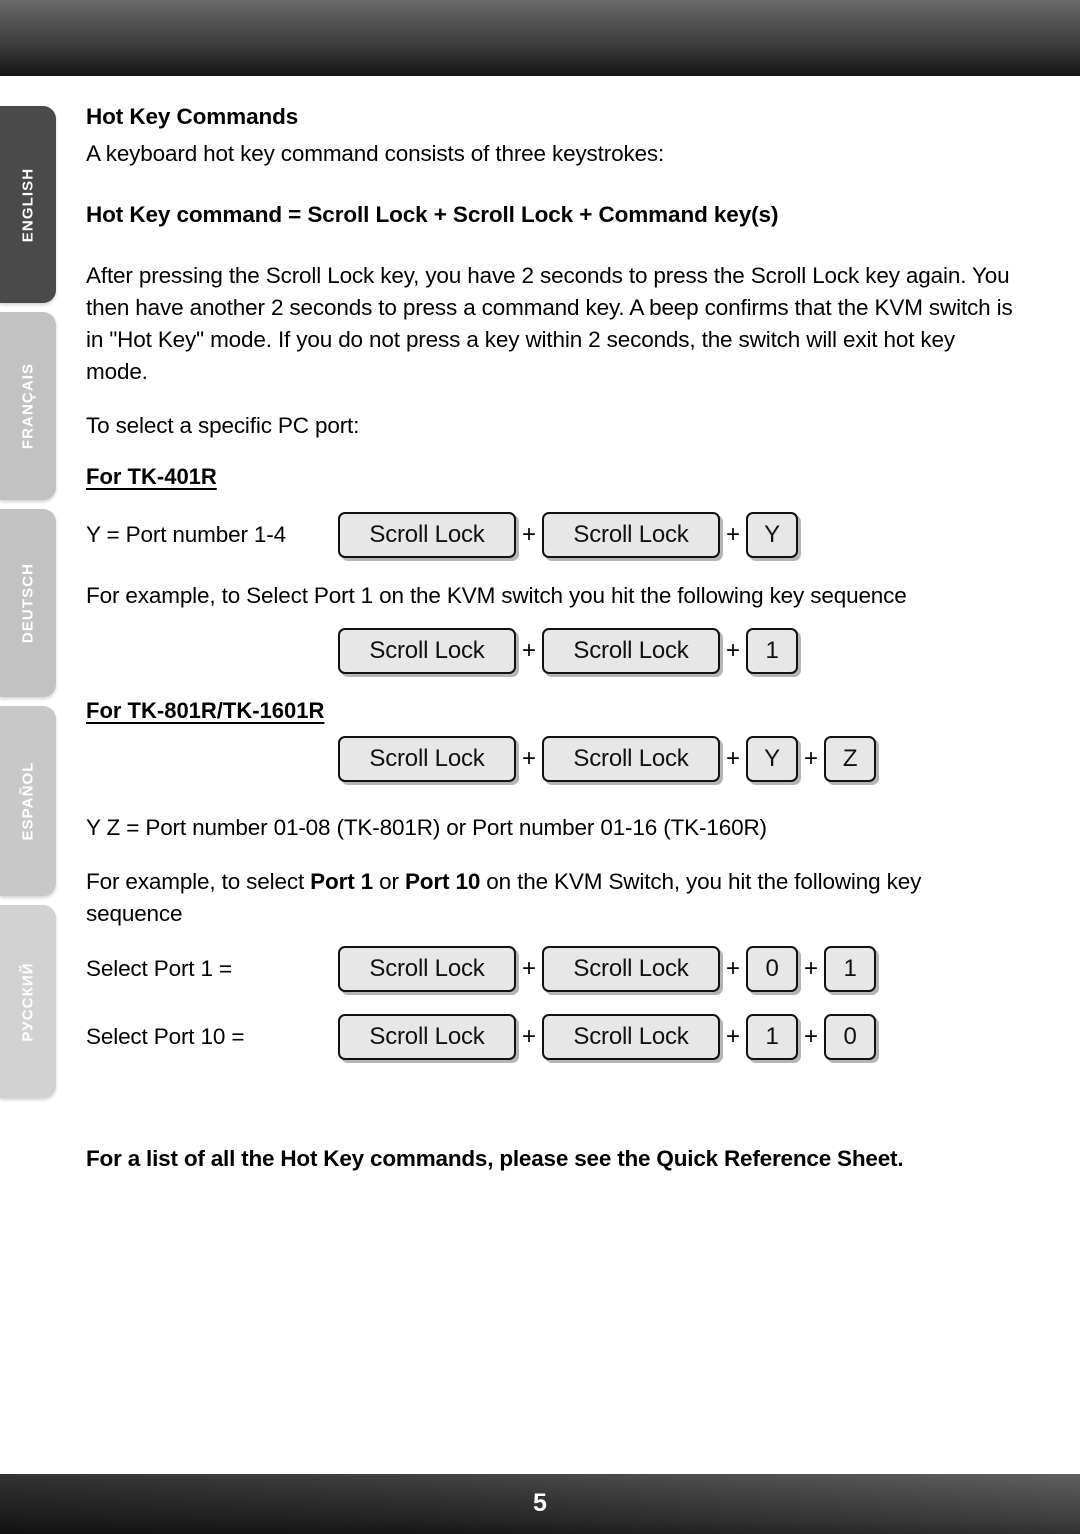 The width and height of the screenshot is (1080, 1534). I want to click on row-label-select-port-1: Select Port 1 =, so click(159, 968).